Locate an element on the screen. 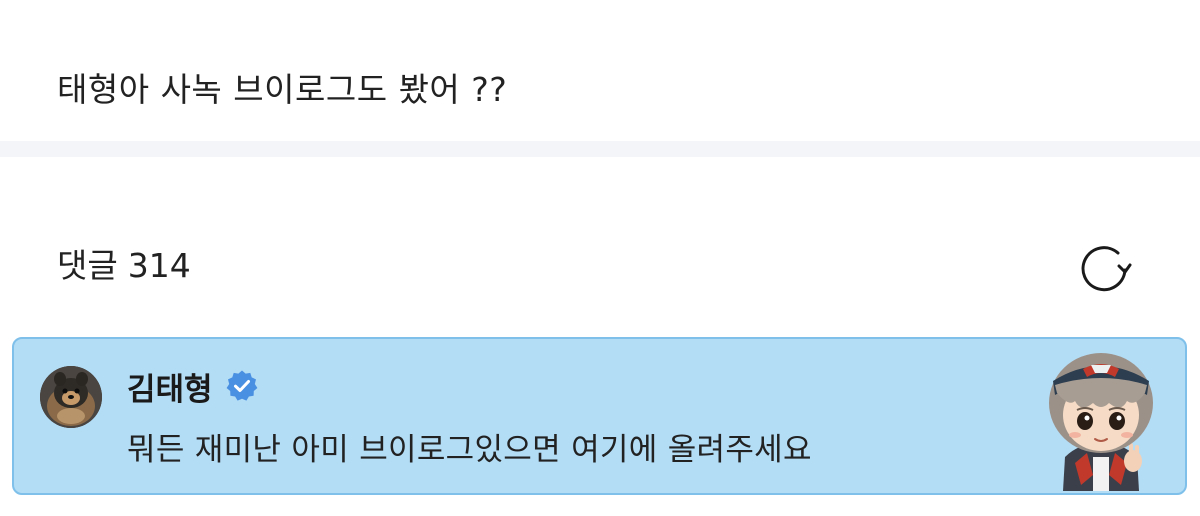 This screenshot has height=516, width=1200. section-divider is located at coordinates (600, 149).